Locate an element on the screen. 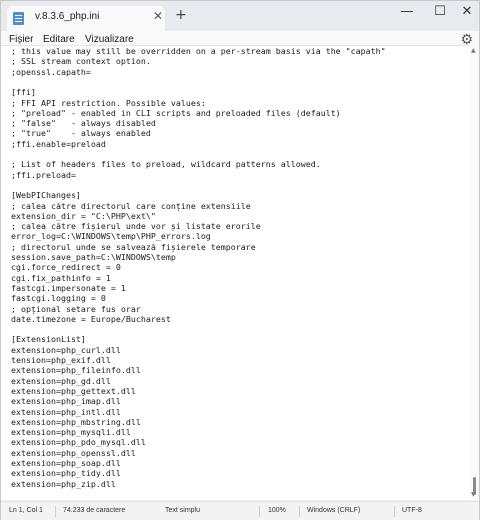  new-tab-button: + is located at coordinates (181, 15).